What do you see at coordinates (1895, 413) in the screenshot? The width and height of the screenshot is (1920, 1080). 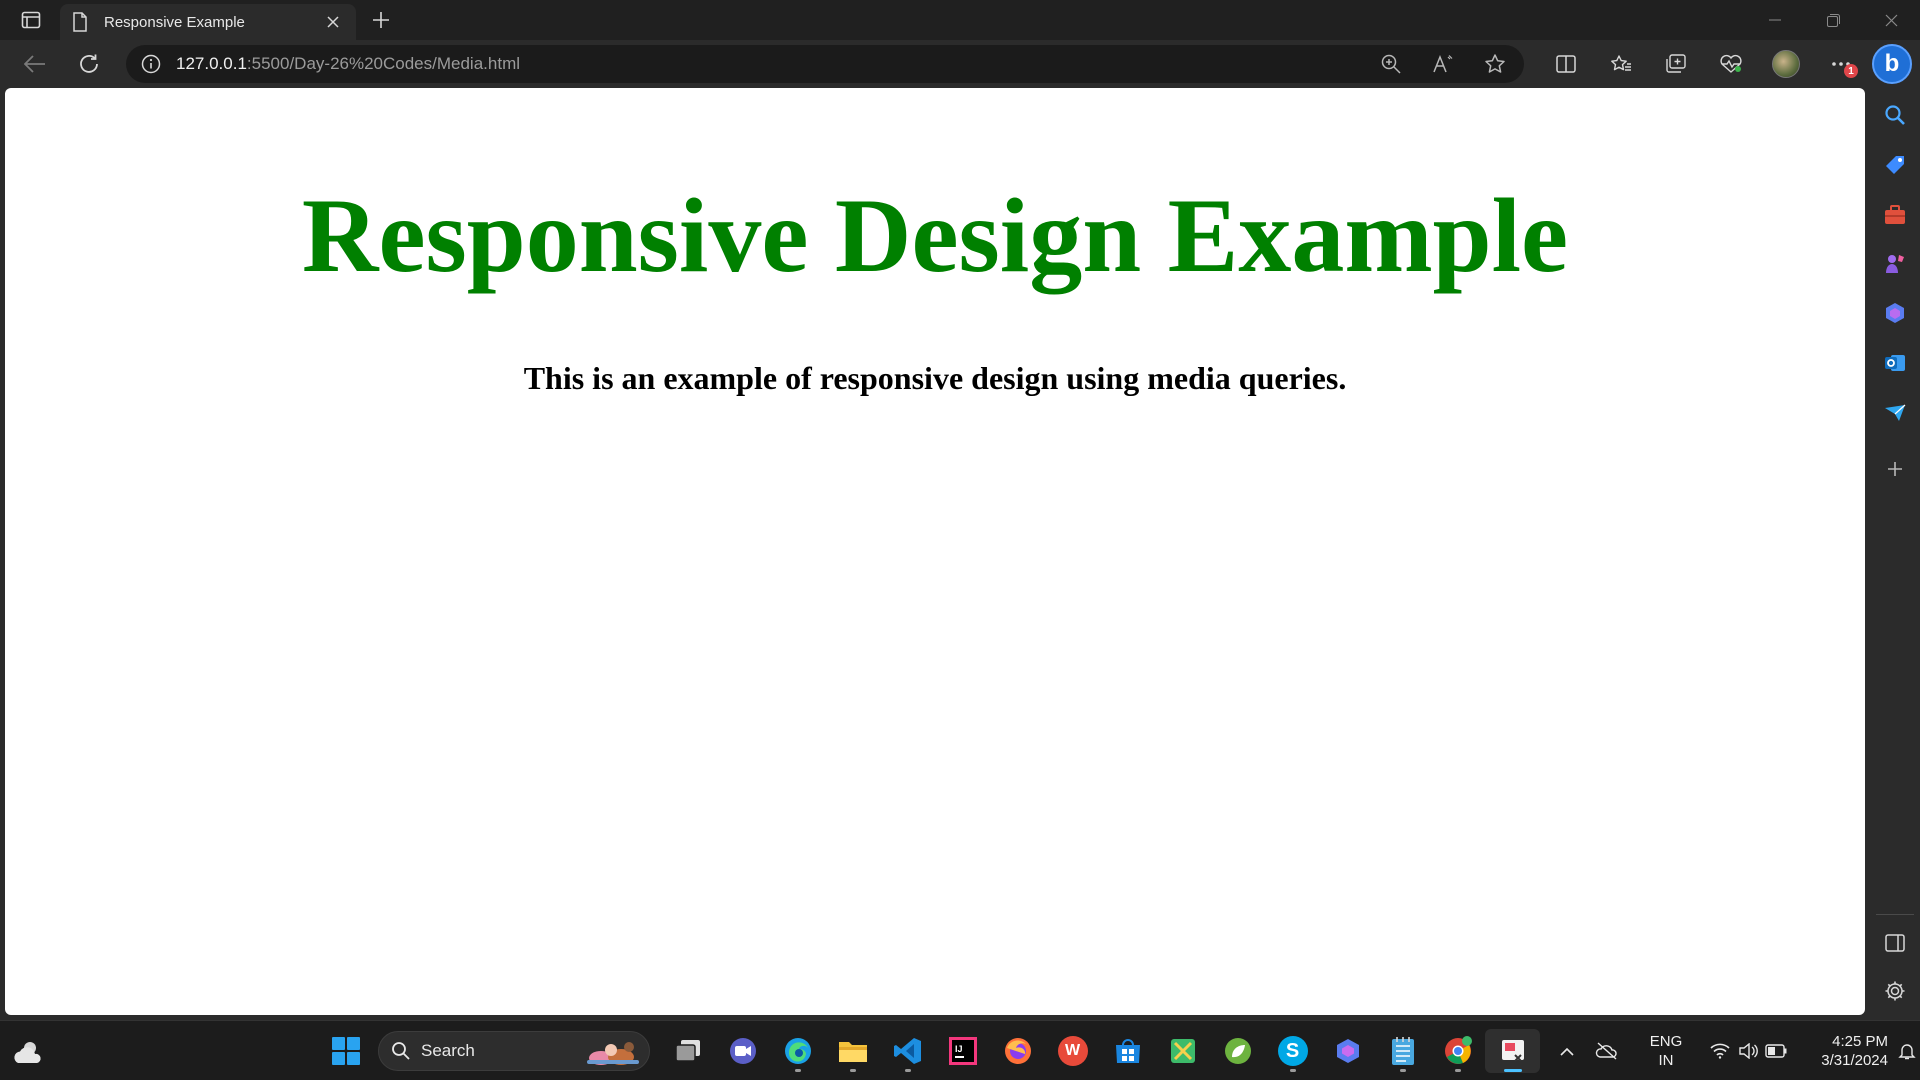 I see `sidebar-drop-icon` at bounding box center [1895, 413].